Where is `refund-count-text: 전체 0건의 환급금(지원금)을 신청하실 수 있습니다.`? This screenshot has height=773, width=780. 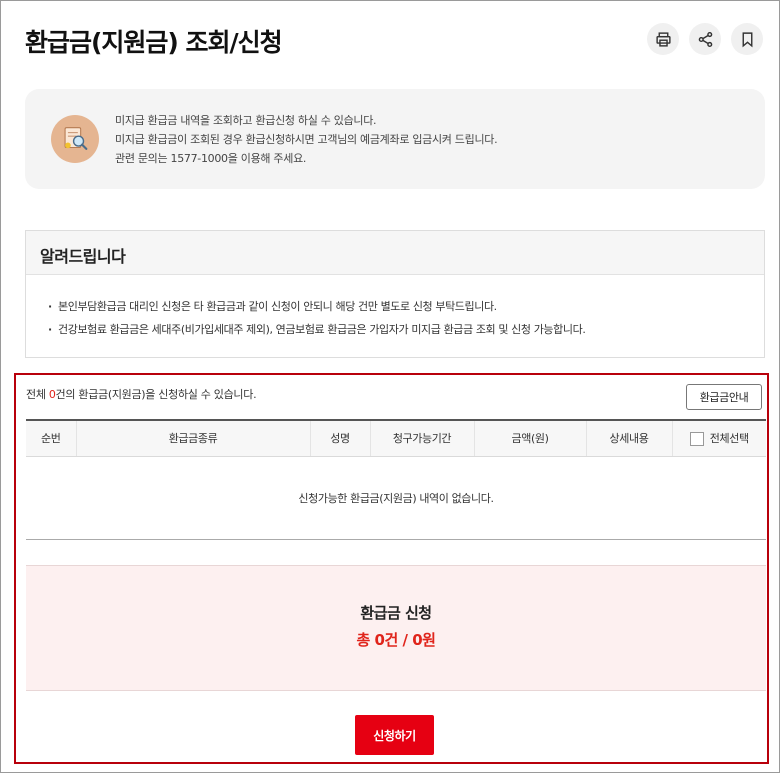
refund-count-text: 전체 0건의 환급금(지원금)을 신청하실 수 있습니다. is located at coordinates (141, 394).